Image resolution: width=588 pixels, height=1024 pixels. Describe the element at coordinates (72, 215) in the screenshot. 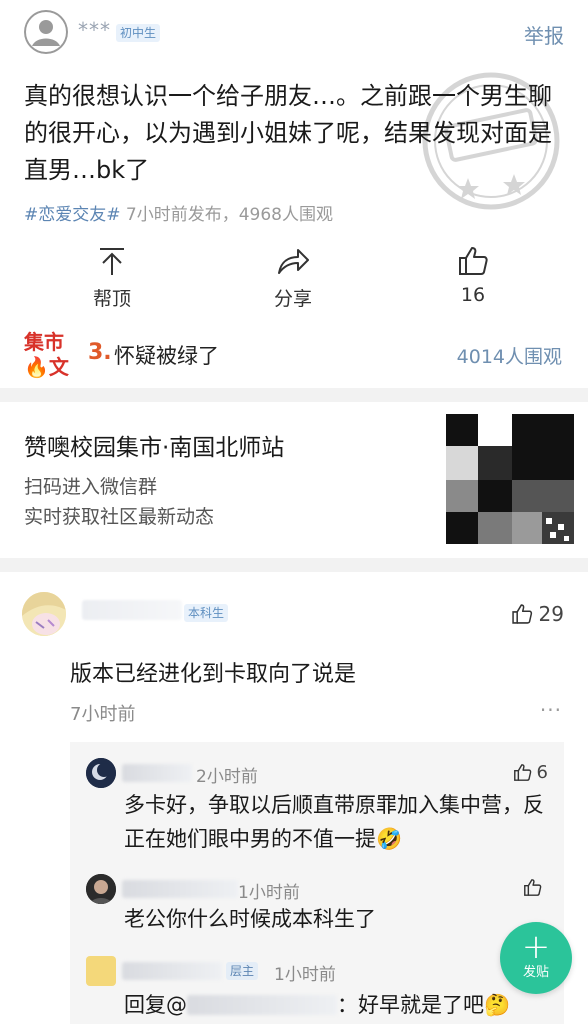

I see `topic-tag: #恋爱交友#` at that location.